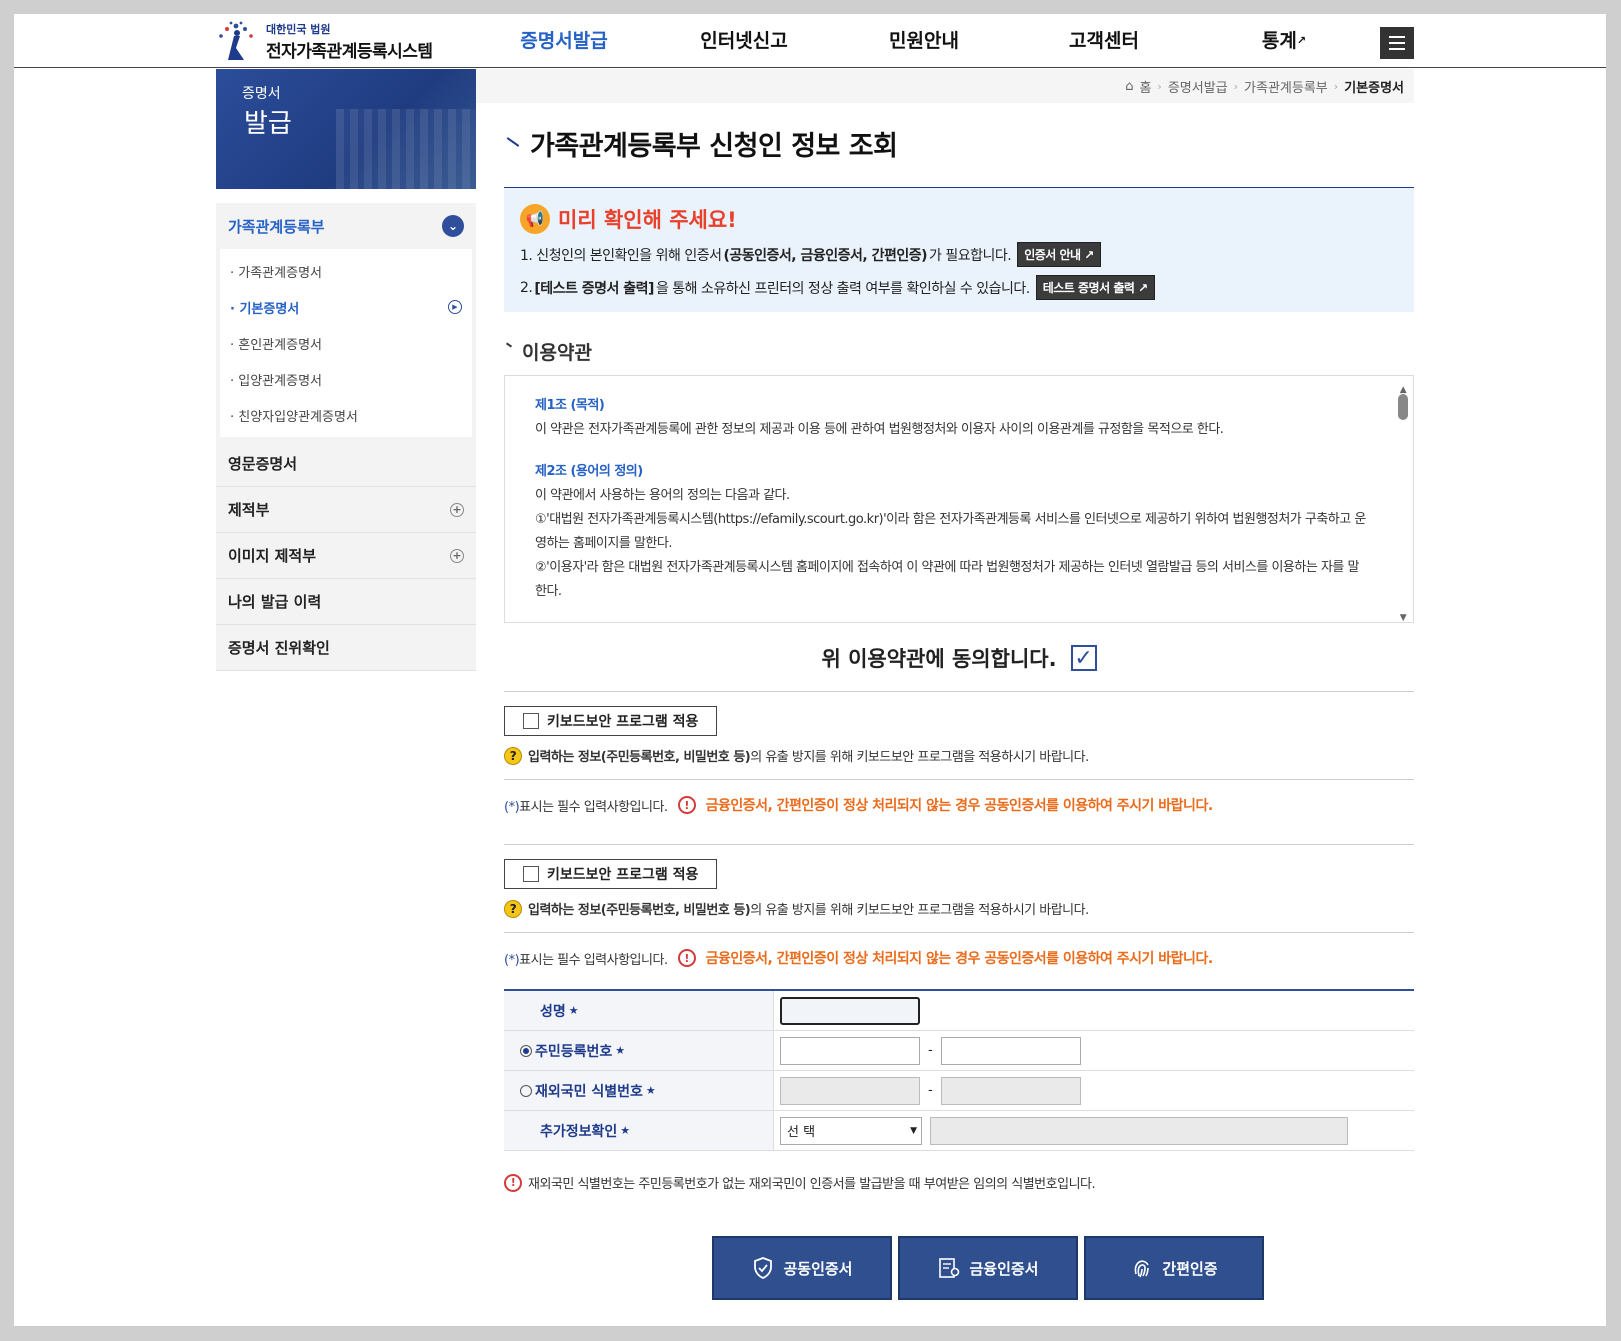 This screenshot has height=1341, width=1621. I want to click on home-icon: ⌂, so click(1129, 86).